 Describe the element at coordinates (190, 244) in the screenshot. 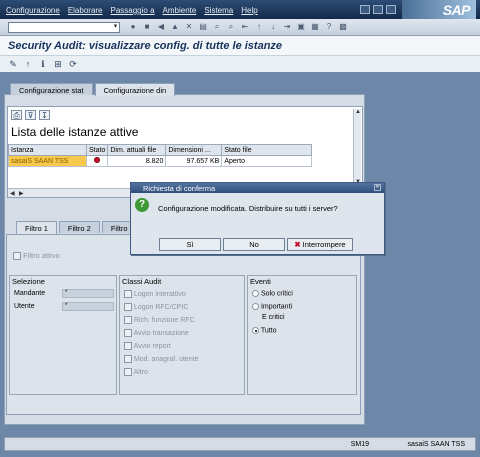

I see `yes-button: Sì` at that location.